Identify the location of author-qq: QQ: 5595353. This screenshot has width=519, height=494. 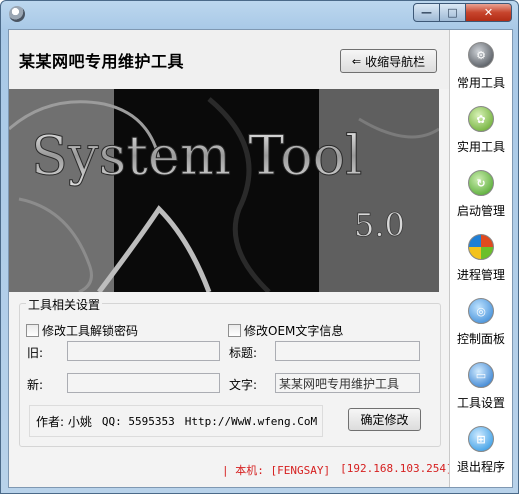
(138, 421).